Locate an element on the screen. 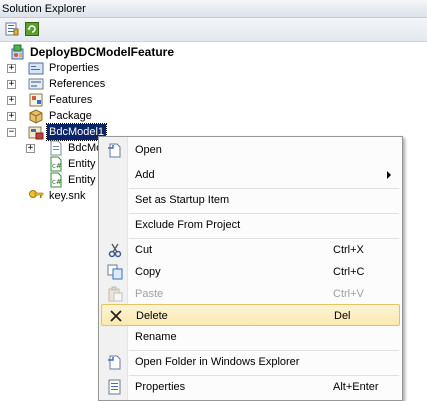 The width and height of the screenshot is (427, 401). tree-item-label: References is located at coordinates (77, 84).